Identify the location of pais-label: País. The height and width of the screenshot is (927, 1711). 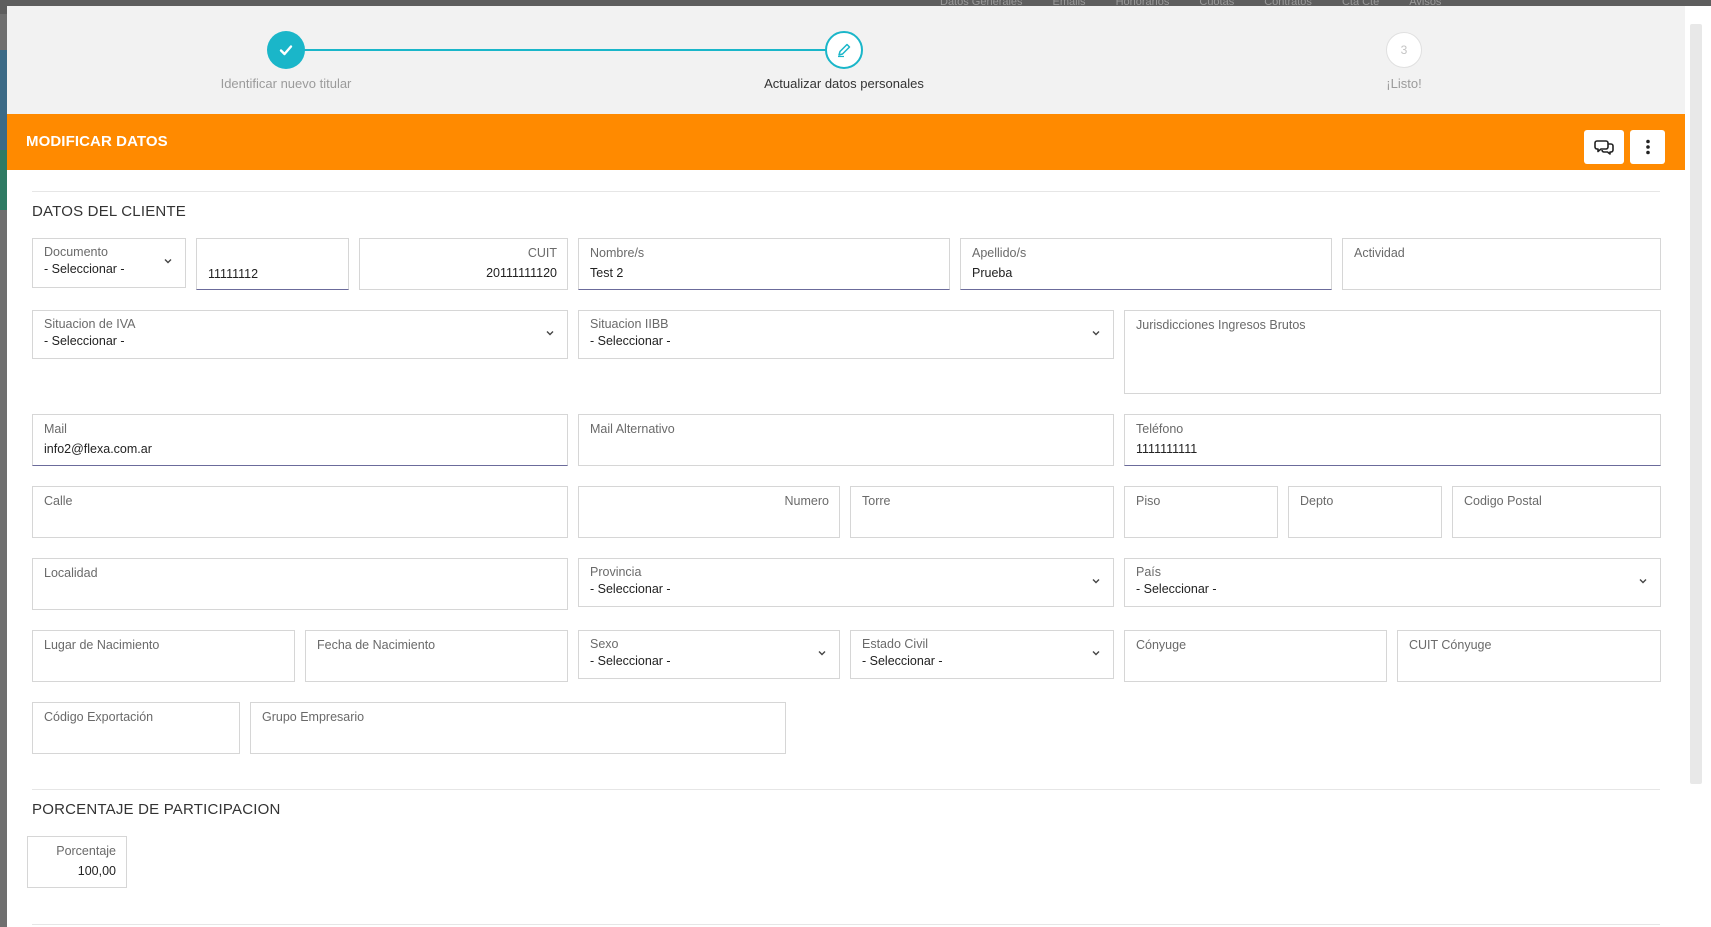
(1149, 572).